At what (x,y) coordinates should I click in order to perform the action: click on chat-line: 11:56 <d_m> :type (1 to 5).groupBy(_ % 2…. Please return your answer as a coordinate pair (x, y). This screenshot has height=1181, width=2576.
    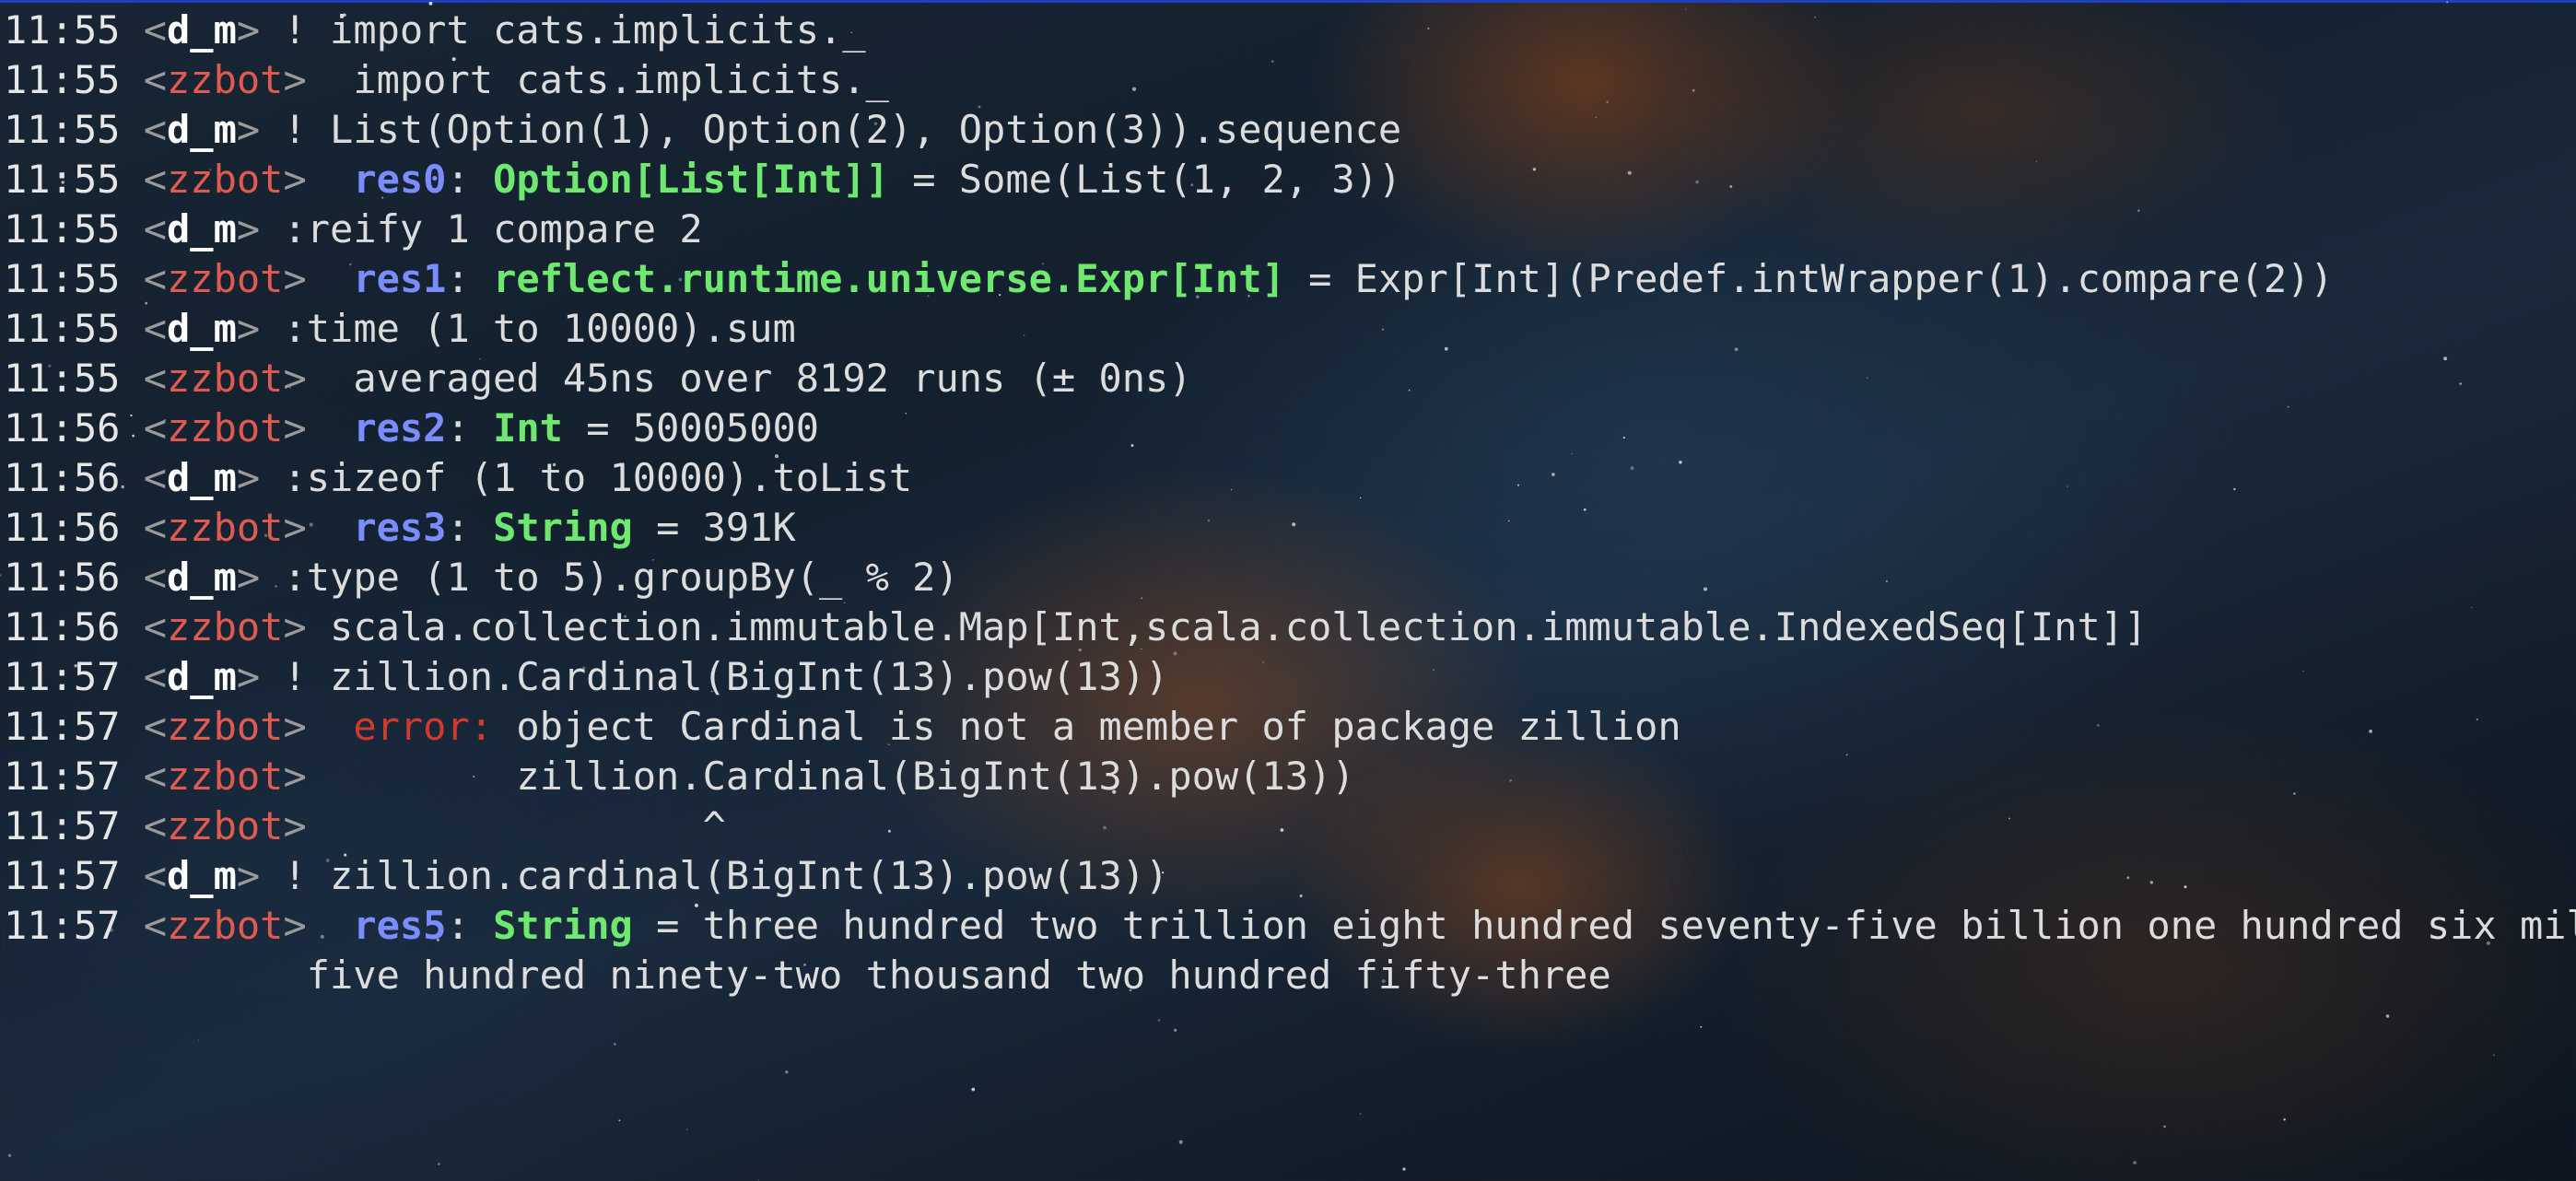
    Looking at the image, I should click on (1284, 577).